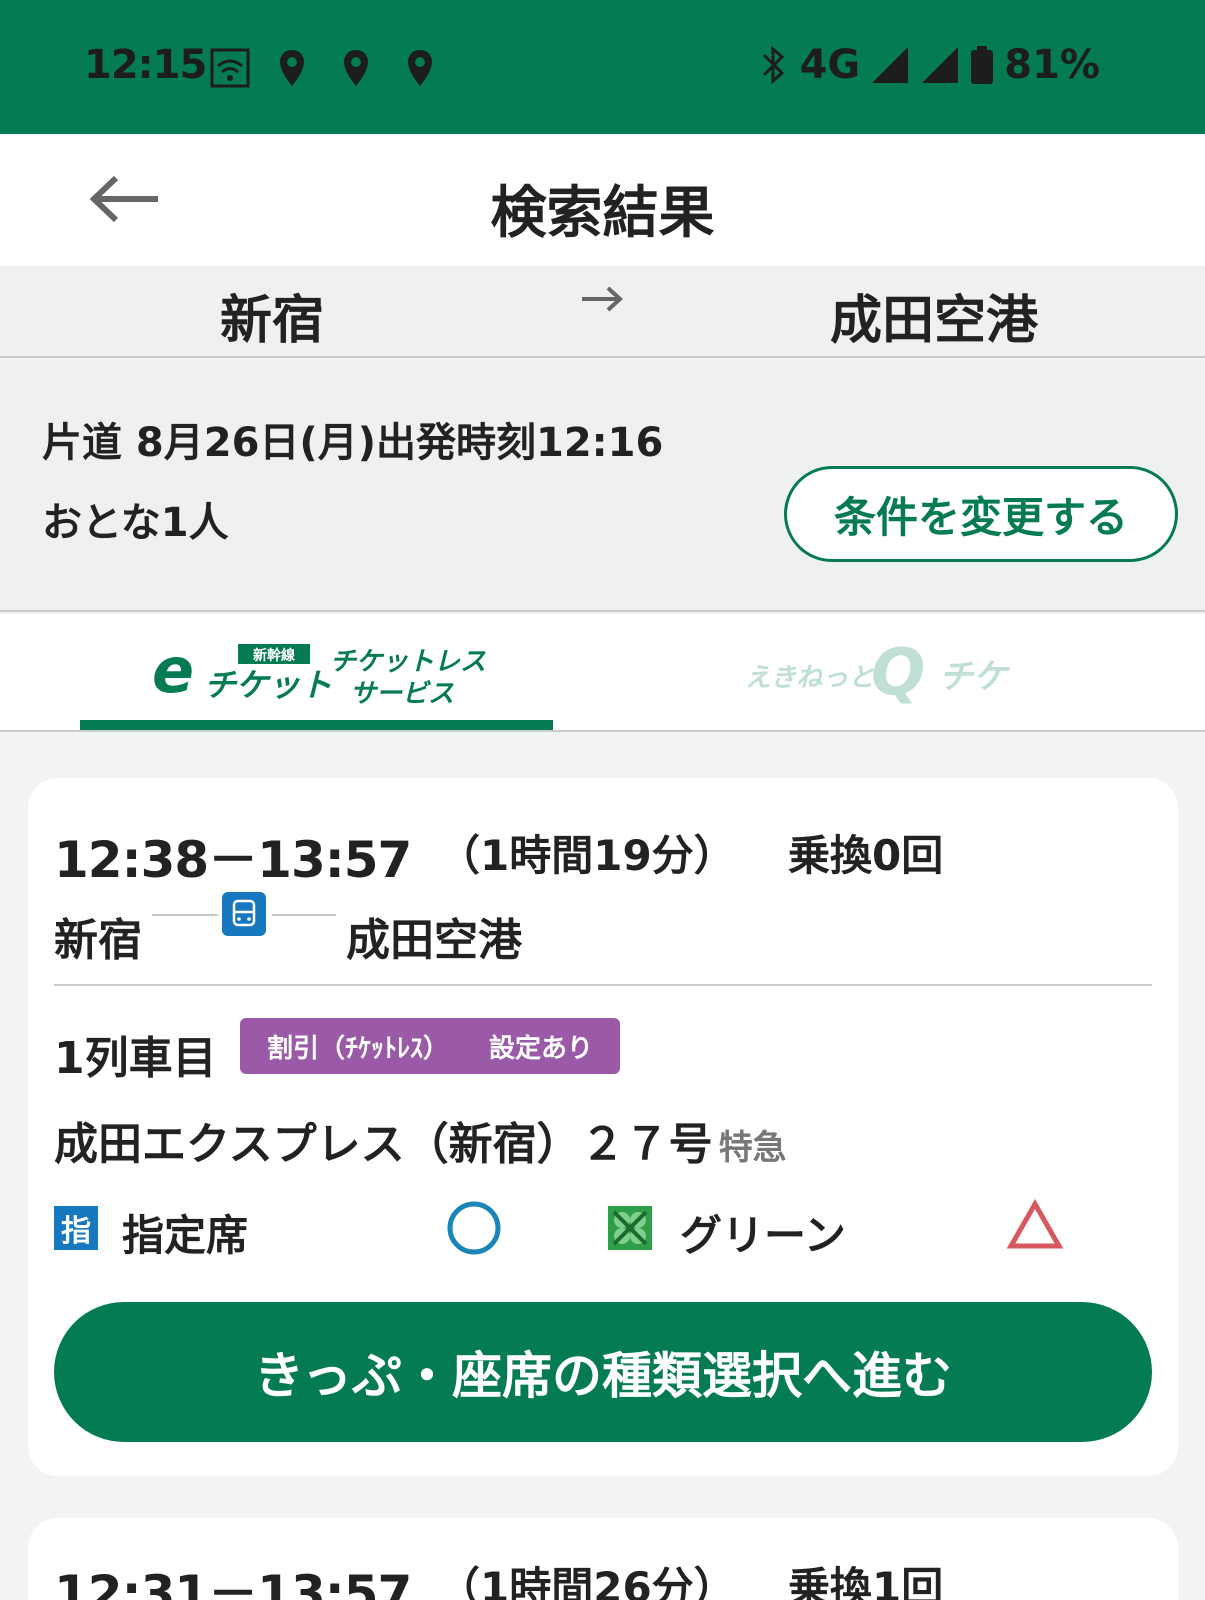 The height and width of the screenshot is (1600, 1205). I want to click on train-icon, so click(244, 914).